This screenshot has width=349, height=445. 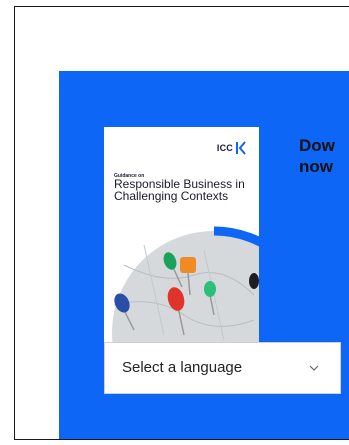 I want to click on language-select: Select a language, so click(x=222, y=368).